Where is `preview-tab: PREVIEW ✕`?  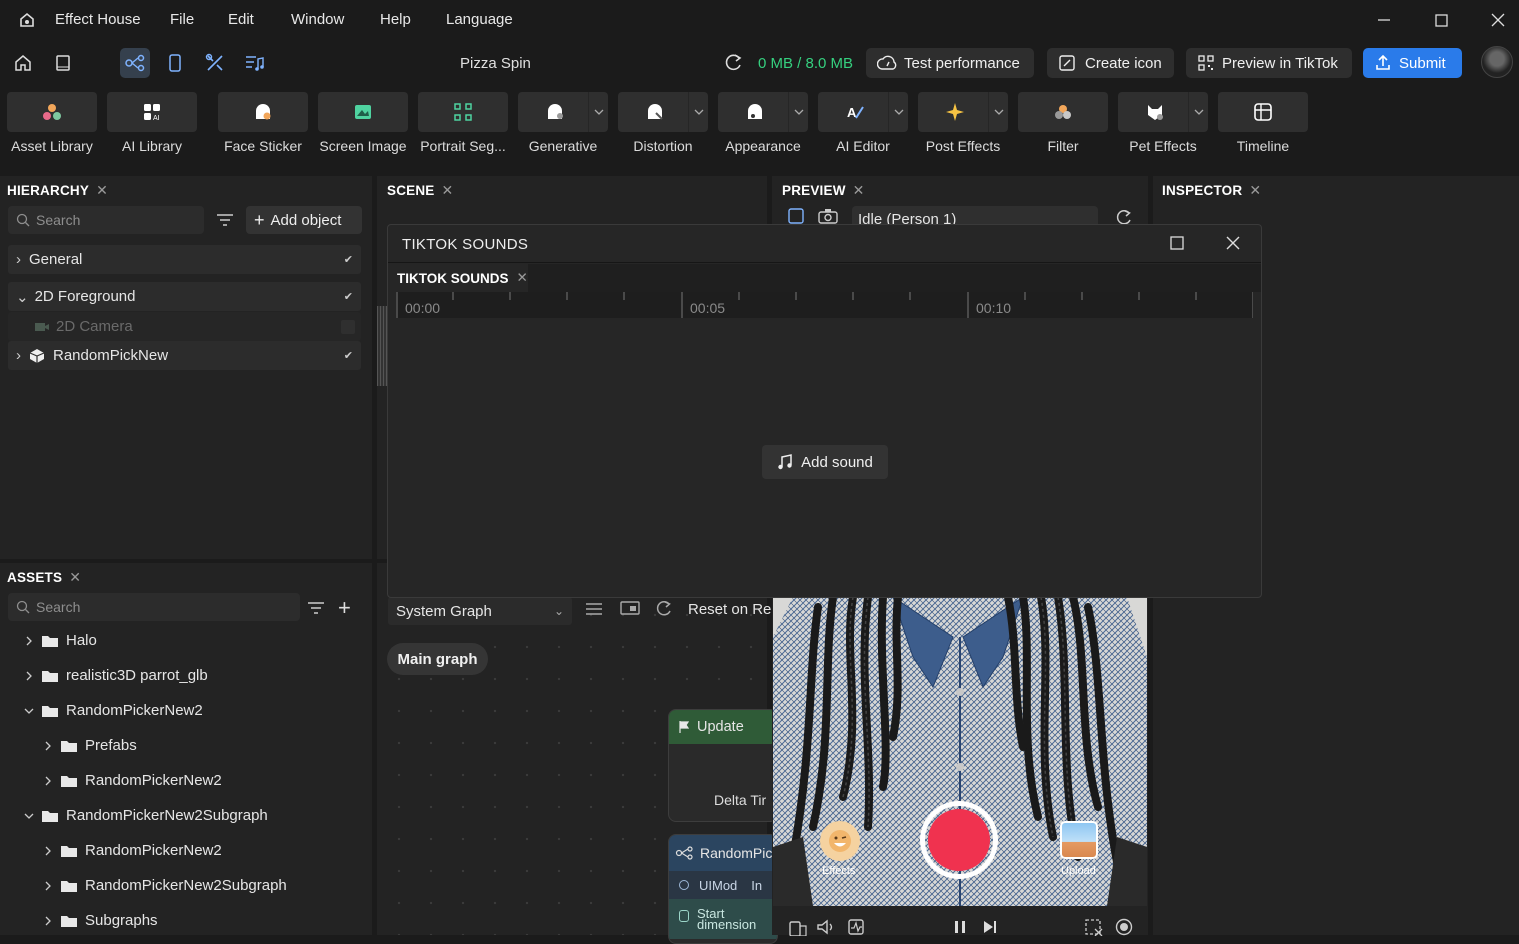 preview-tab: PREVIEW ✕ is located at coordinates (823, 190).